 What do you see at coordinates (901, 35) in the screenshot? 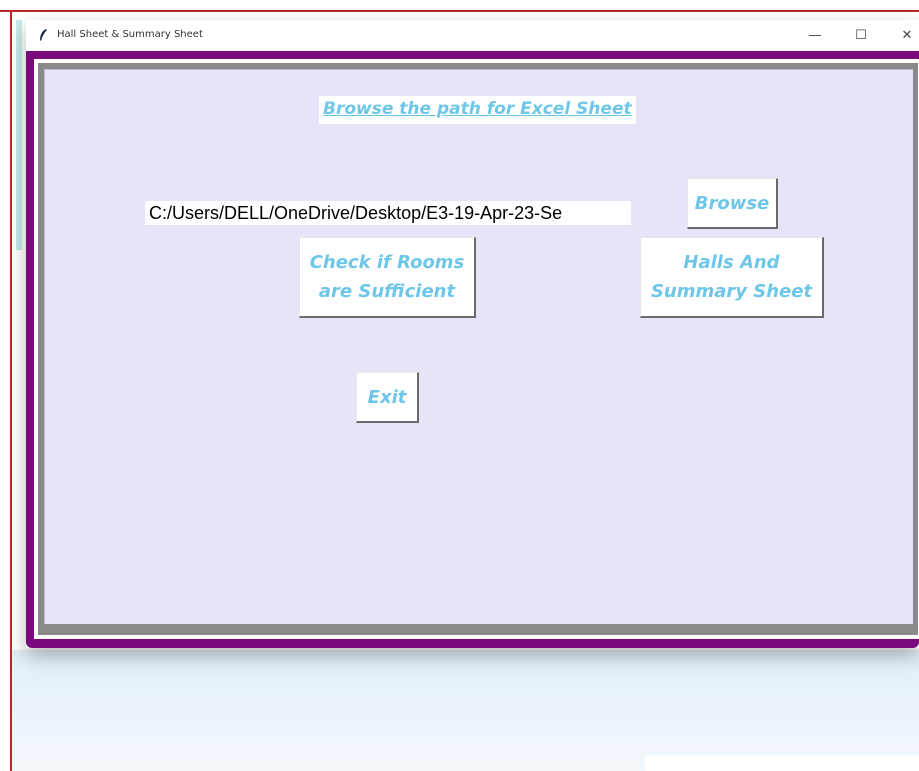
I see `close-button: ✕` at bounding box center [901, 35].